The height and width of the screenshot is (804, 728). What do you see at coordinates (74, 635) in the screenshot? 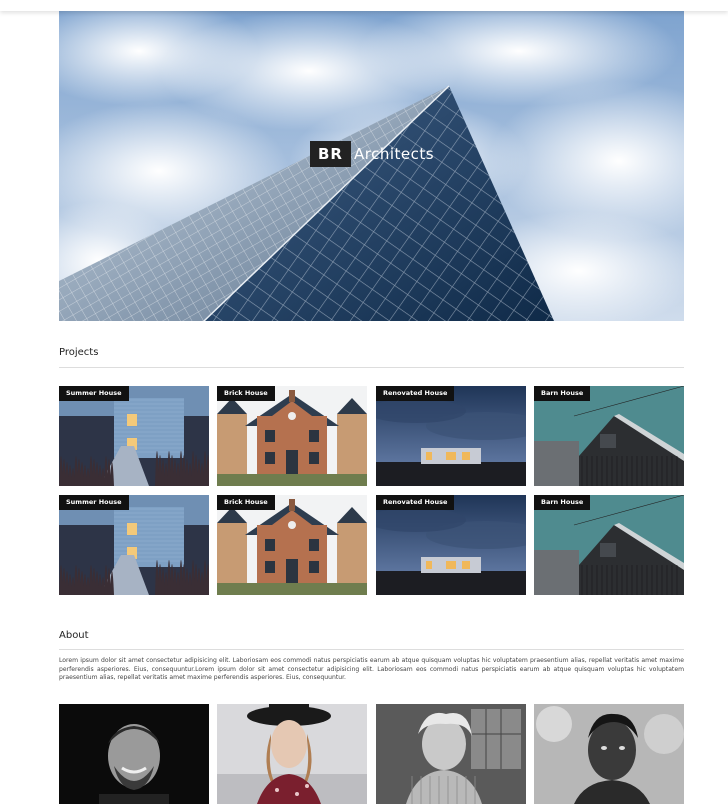
I see `about-heading: About` at bounding box center [74, 635].